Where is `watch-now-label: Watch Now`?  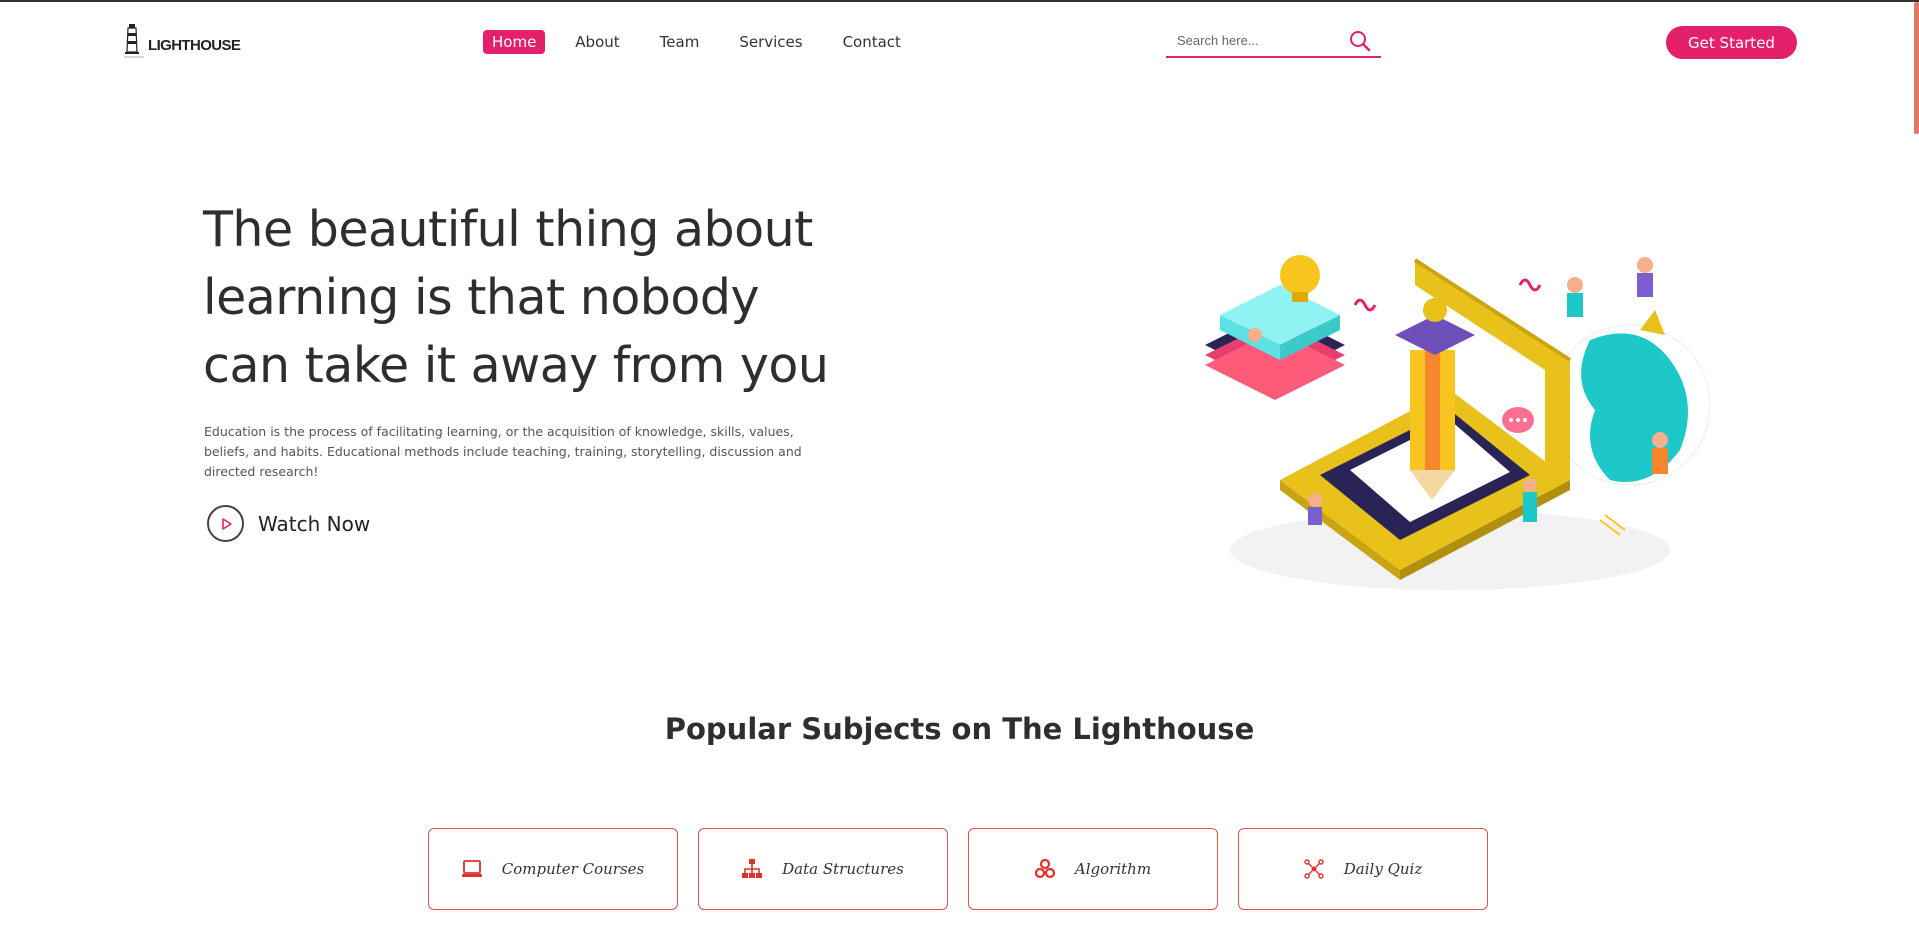 watch-now-label: Watch Now is located at coordinates (314, 523).